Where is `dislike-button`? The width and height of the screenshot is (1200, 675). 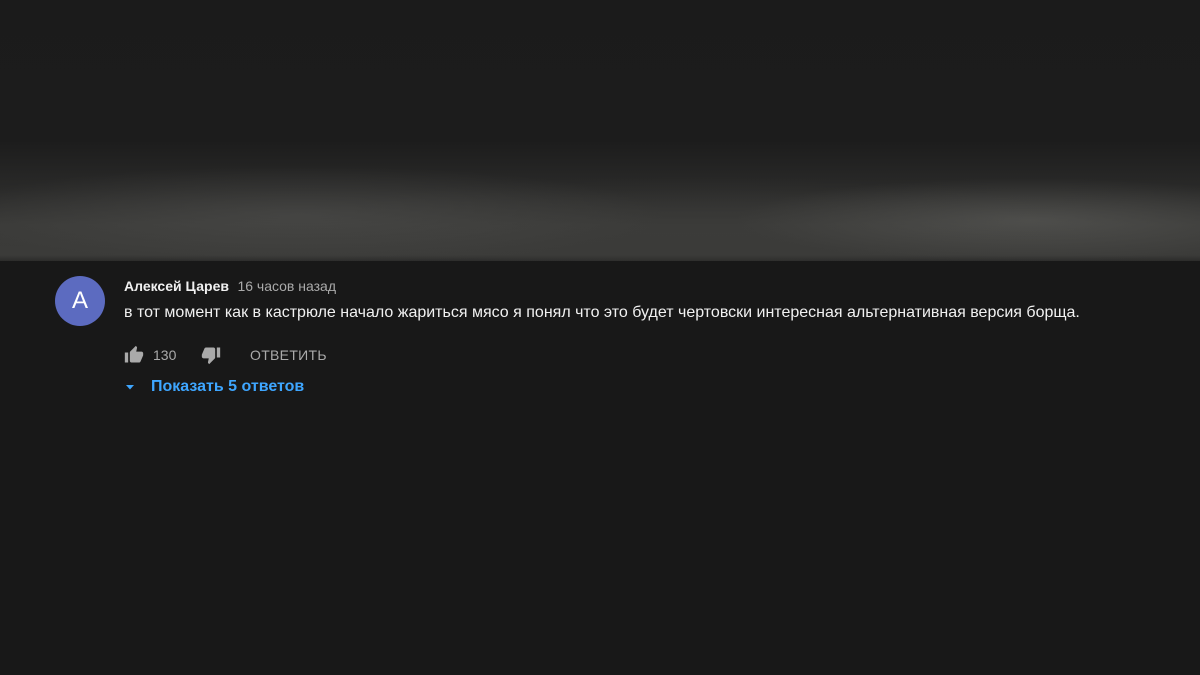
dislike-button is located at coordinates (211, 355).